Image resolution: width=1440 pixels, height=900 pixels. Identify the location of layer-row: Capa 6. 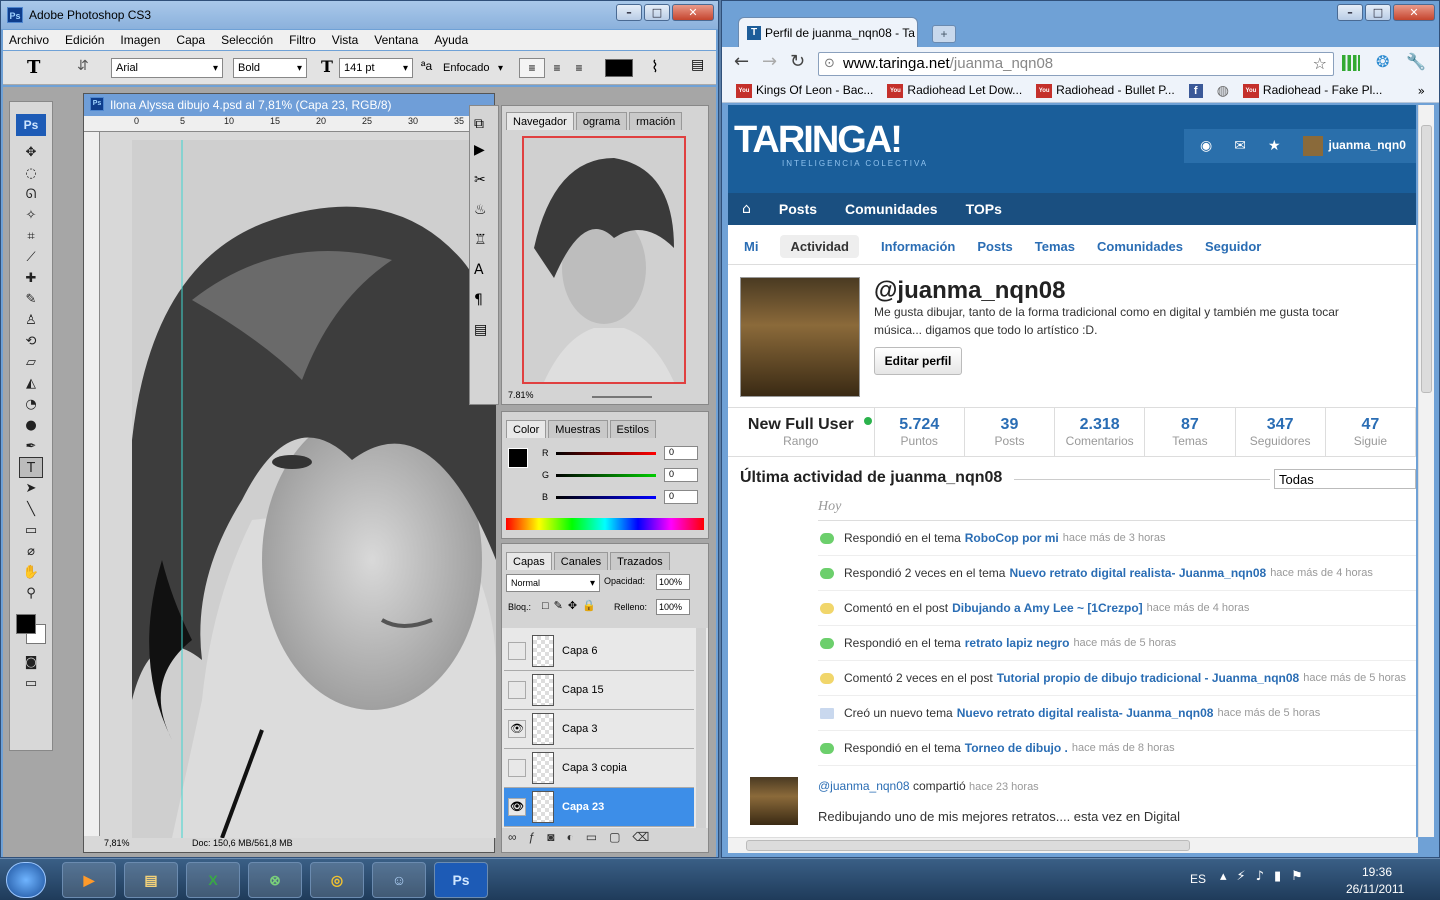
(599, 651).